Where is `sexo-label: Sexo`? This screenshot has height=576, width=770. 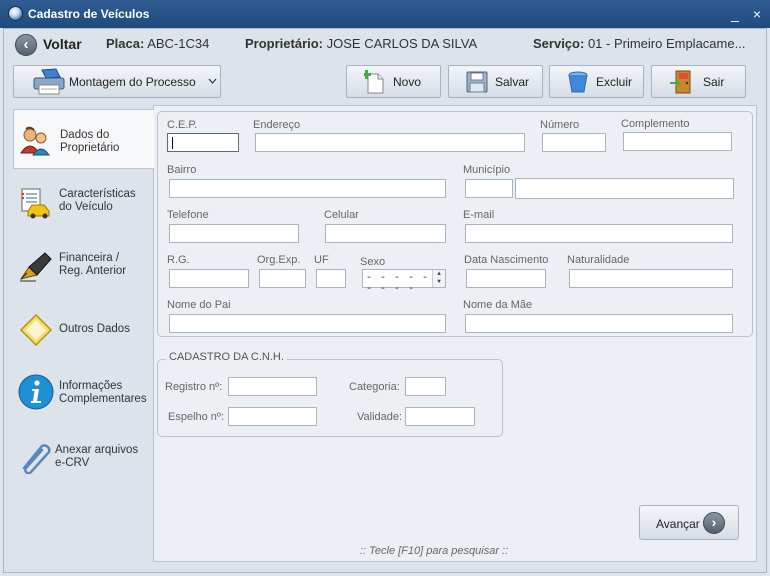
sexo-label: Sexo is located at coordinates (373, 262).